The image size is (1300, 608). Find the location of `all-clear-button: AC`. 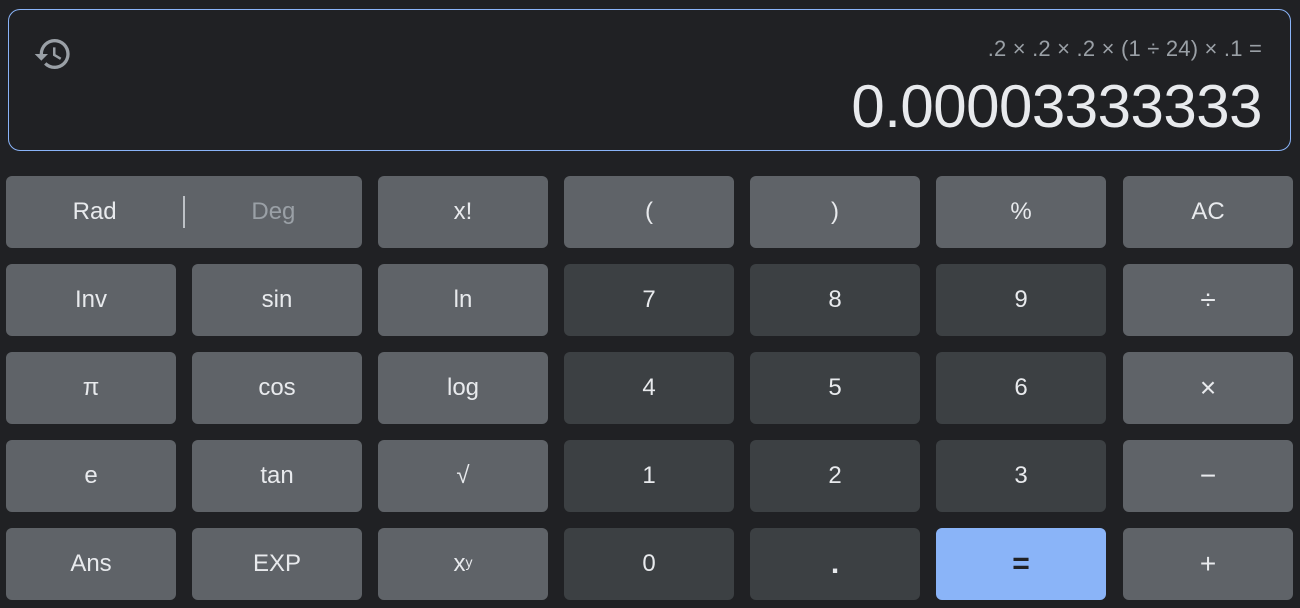

all-clear-button: AC is located at coordinates (1208, 212).